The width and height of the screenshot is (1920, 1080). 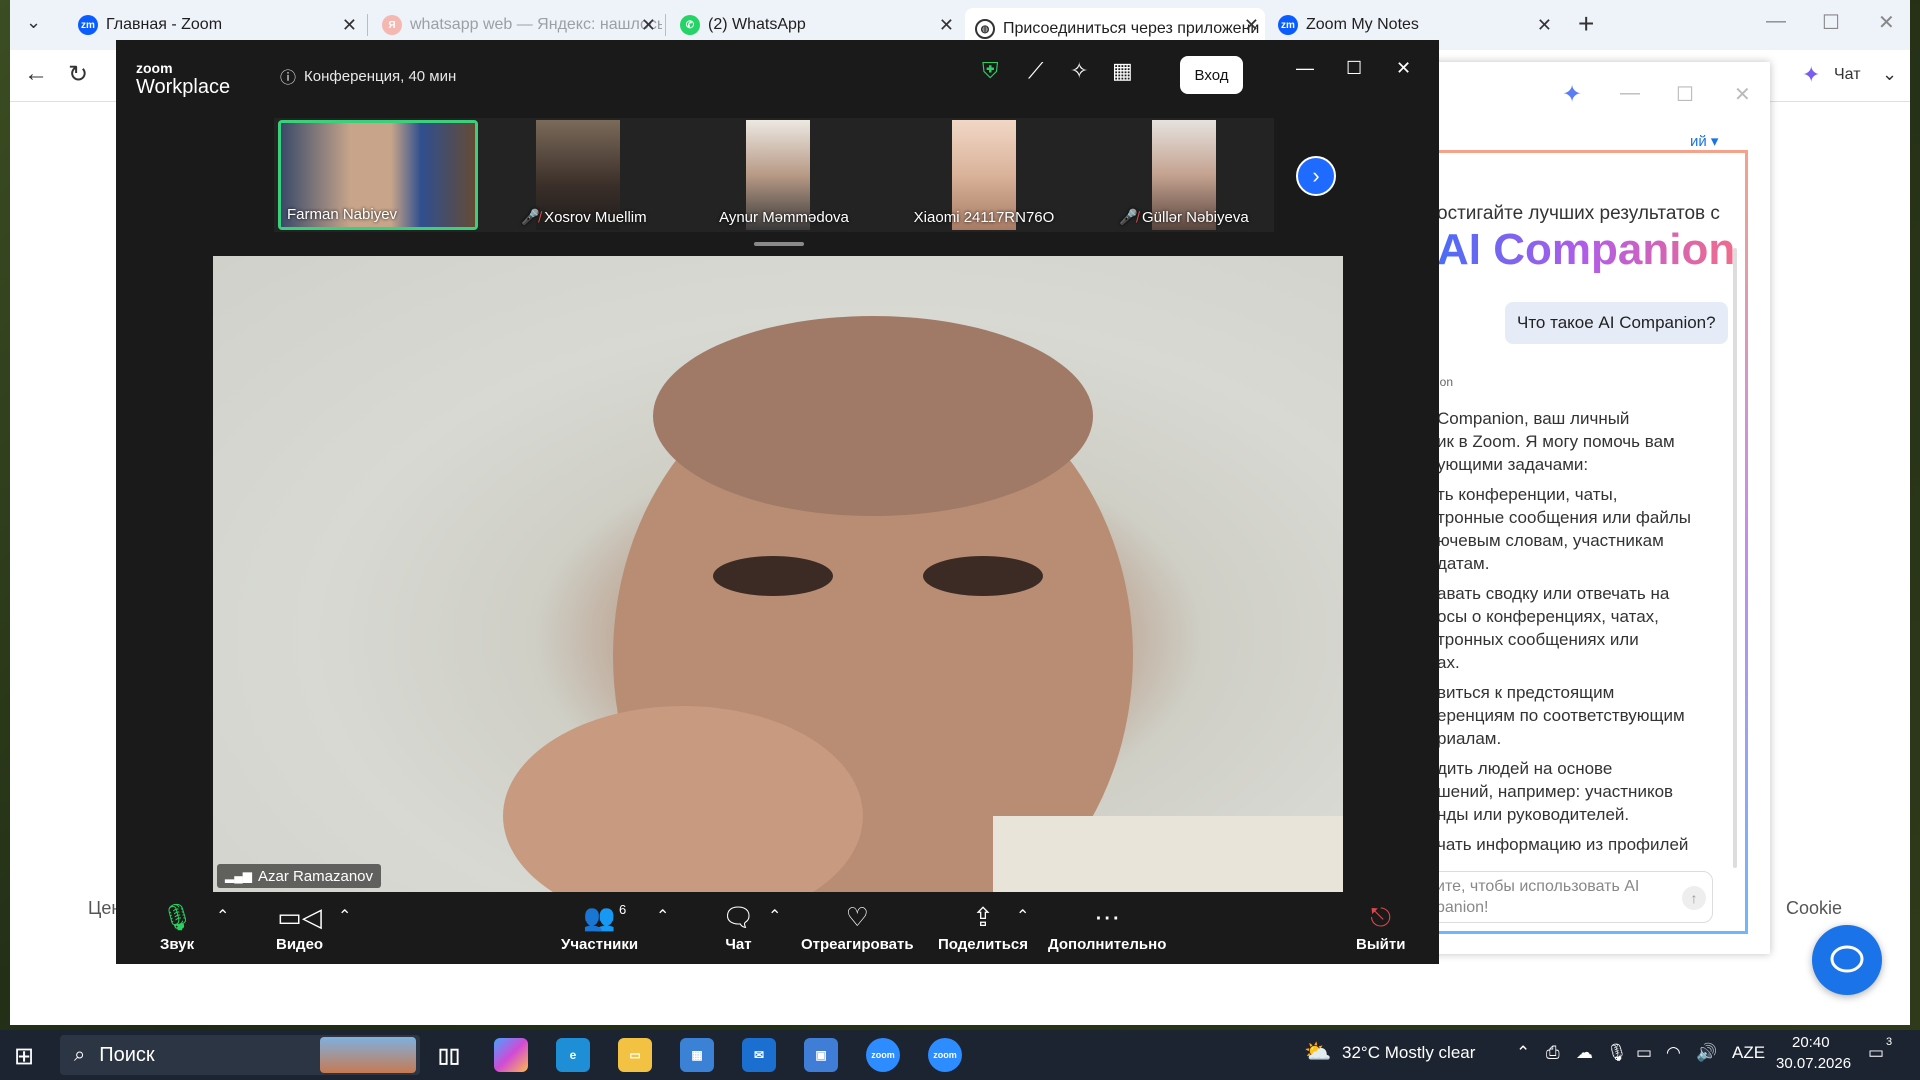 What do you see at coordinates (857, 926) in the screenshot?
I see `react-button: ♡ Отреагировать` at bounding box center [857, 926].